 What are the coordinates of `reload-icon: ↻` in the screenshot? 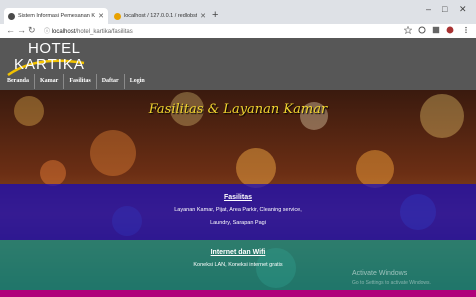 It's located at (32, 30).